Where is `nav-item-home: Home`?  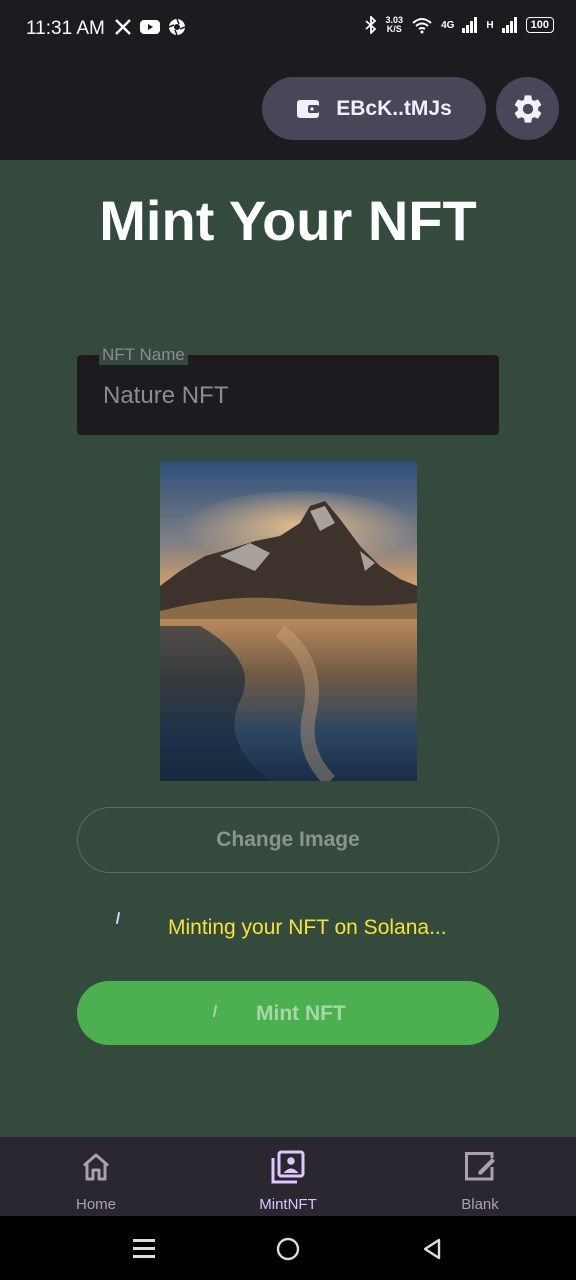 nav-item-home: Home is located at coordinates (96, 1176).